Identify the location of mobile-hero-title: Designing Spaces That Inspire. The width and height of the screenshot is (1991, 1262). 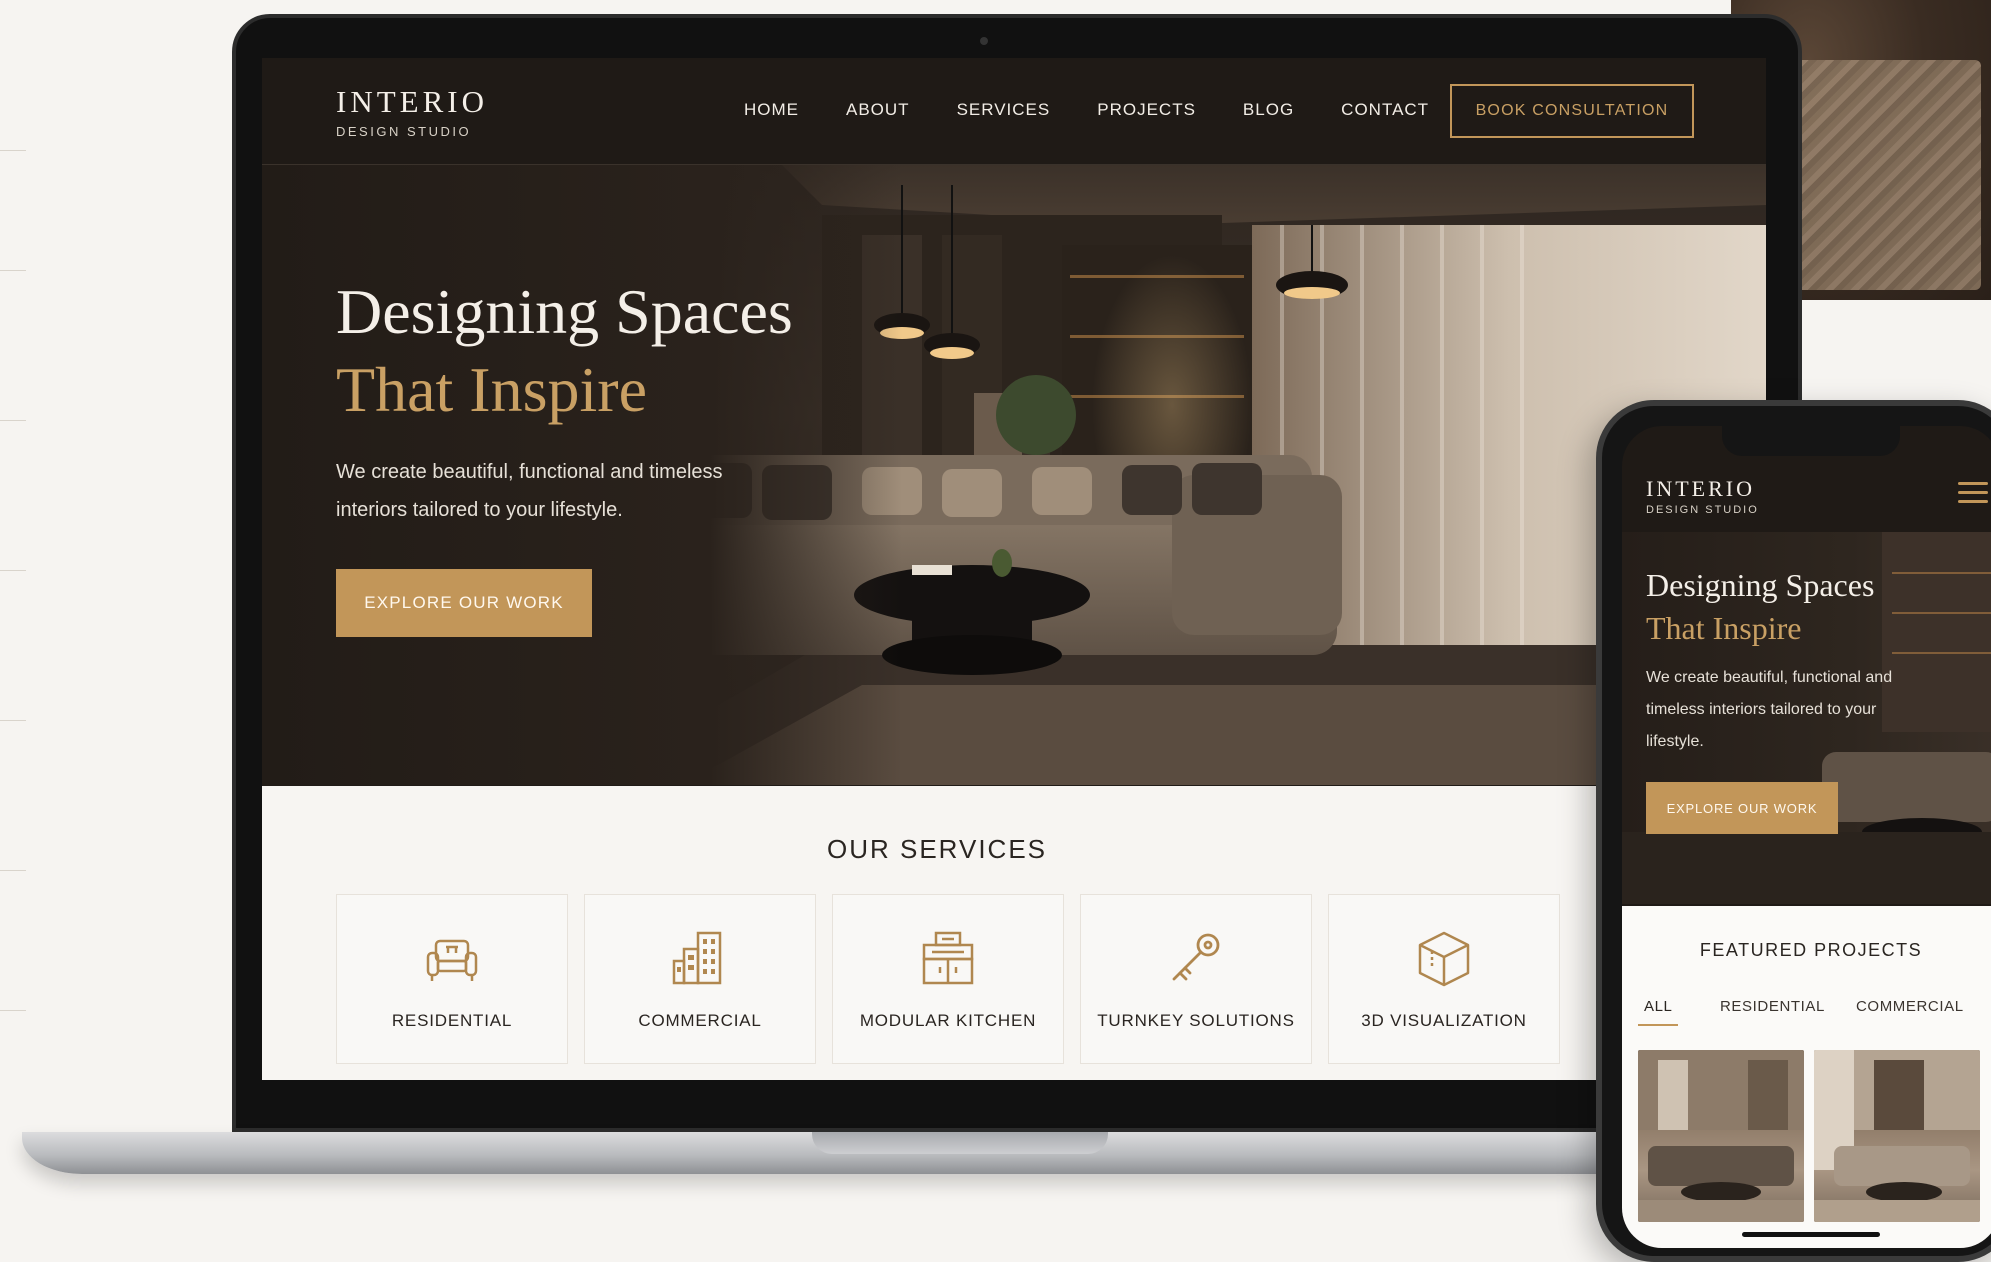
(1760, 607).